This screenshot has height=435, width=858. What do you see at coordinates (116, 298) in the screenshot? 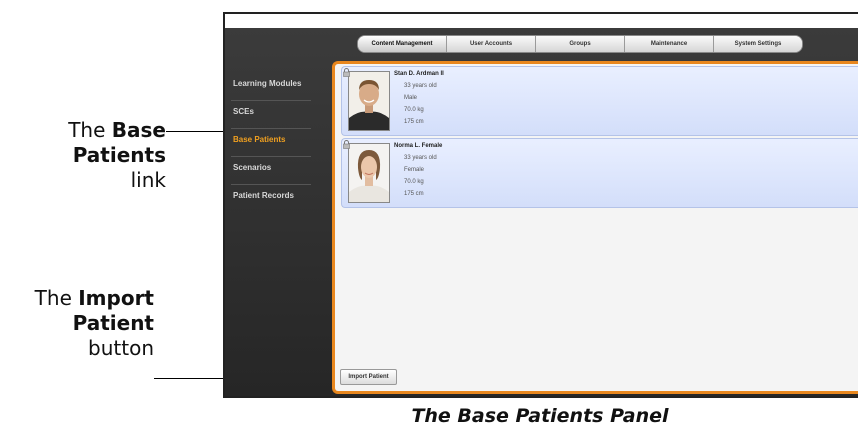
I see `callout-bold-word: Import` at bounding box center [116, 298].